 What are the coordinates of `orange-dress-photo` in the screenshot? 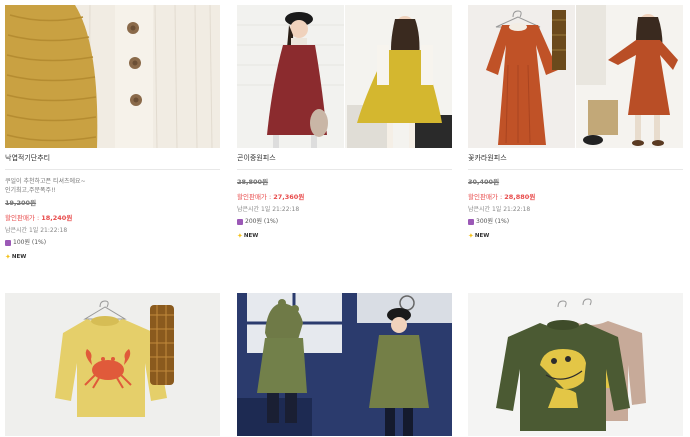 It's located at (575, 76).